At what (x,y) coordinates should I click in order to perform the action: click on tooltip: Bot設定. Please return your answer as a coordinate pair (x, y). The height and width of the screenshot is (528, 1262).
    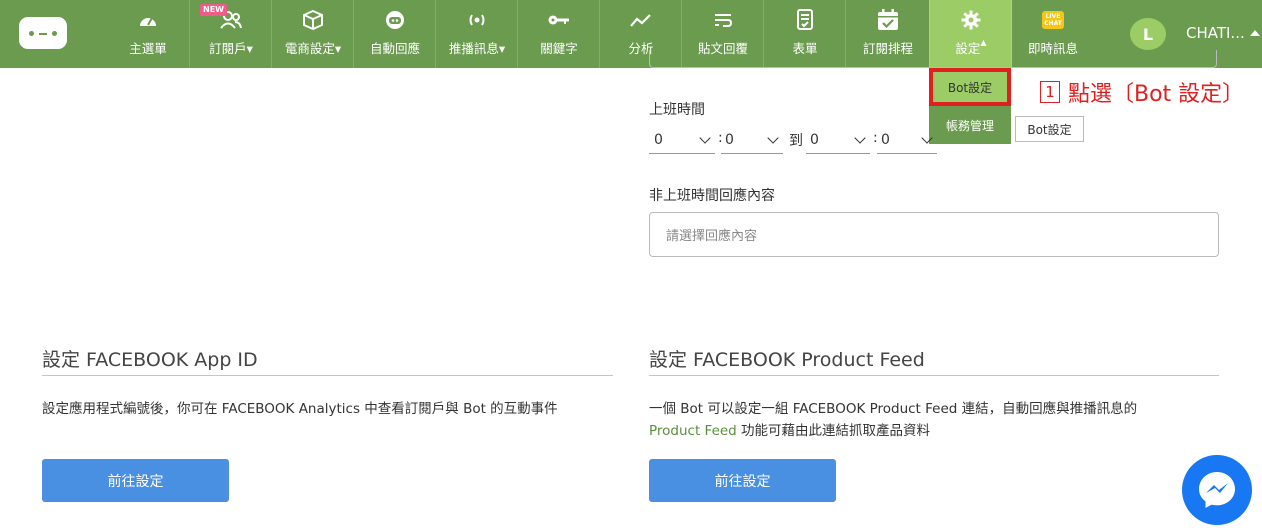
    Looking at the image, I should click on (1049, 129).